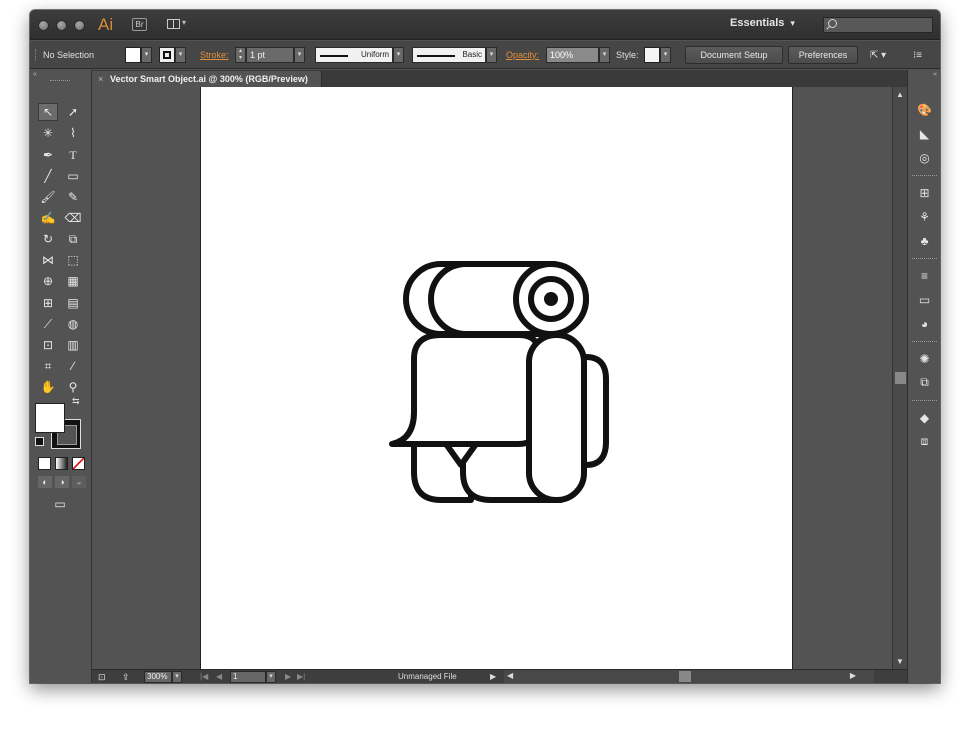 The image size is (969, 731). What do you see at coordinates (924, 441) in the screenshot?
I see `artboards-panel-icon: ⧈` at bounding box center [924, 441].